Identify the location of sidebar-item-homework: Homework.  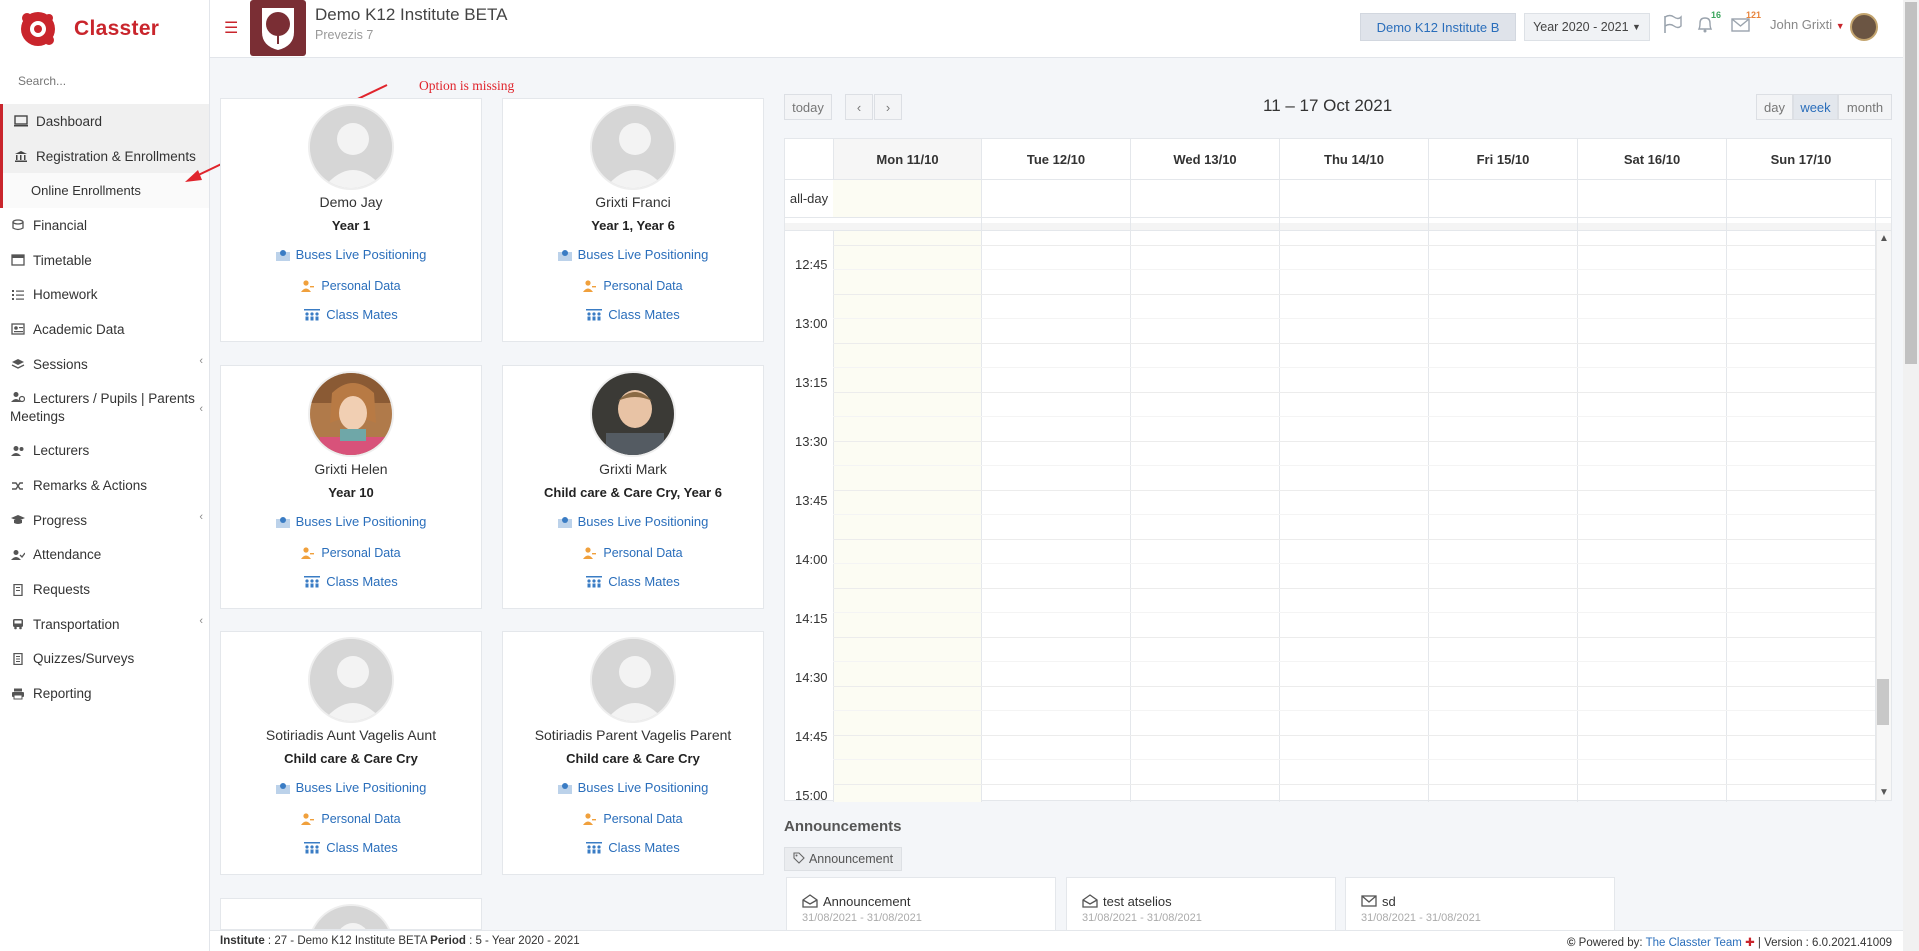
(104, 294).